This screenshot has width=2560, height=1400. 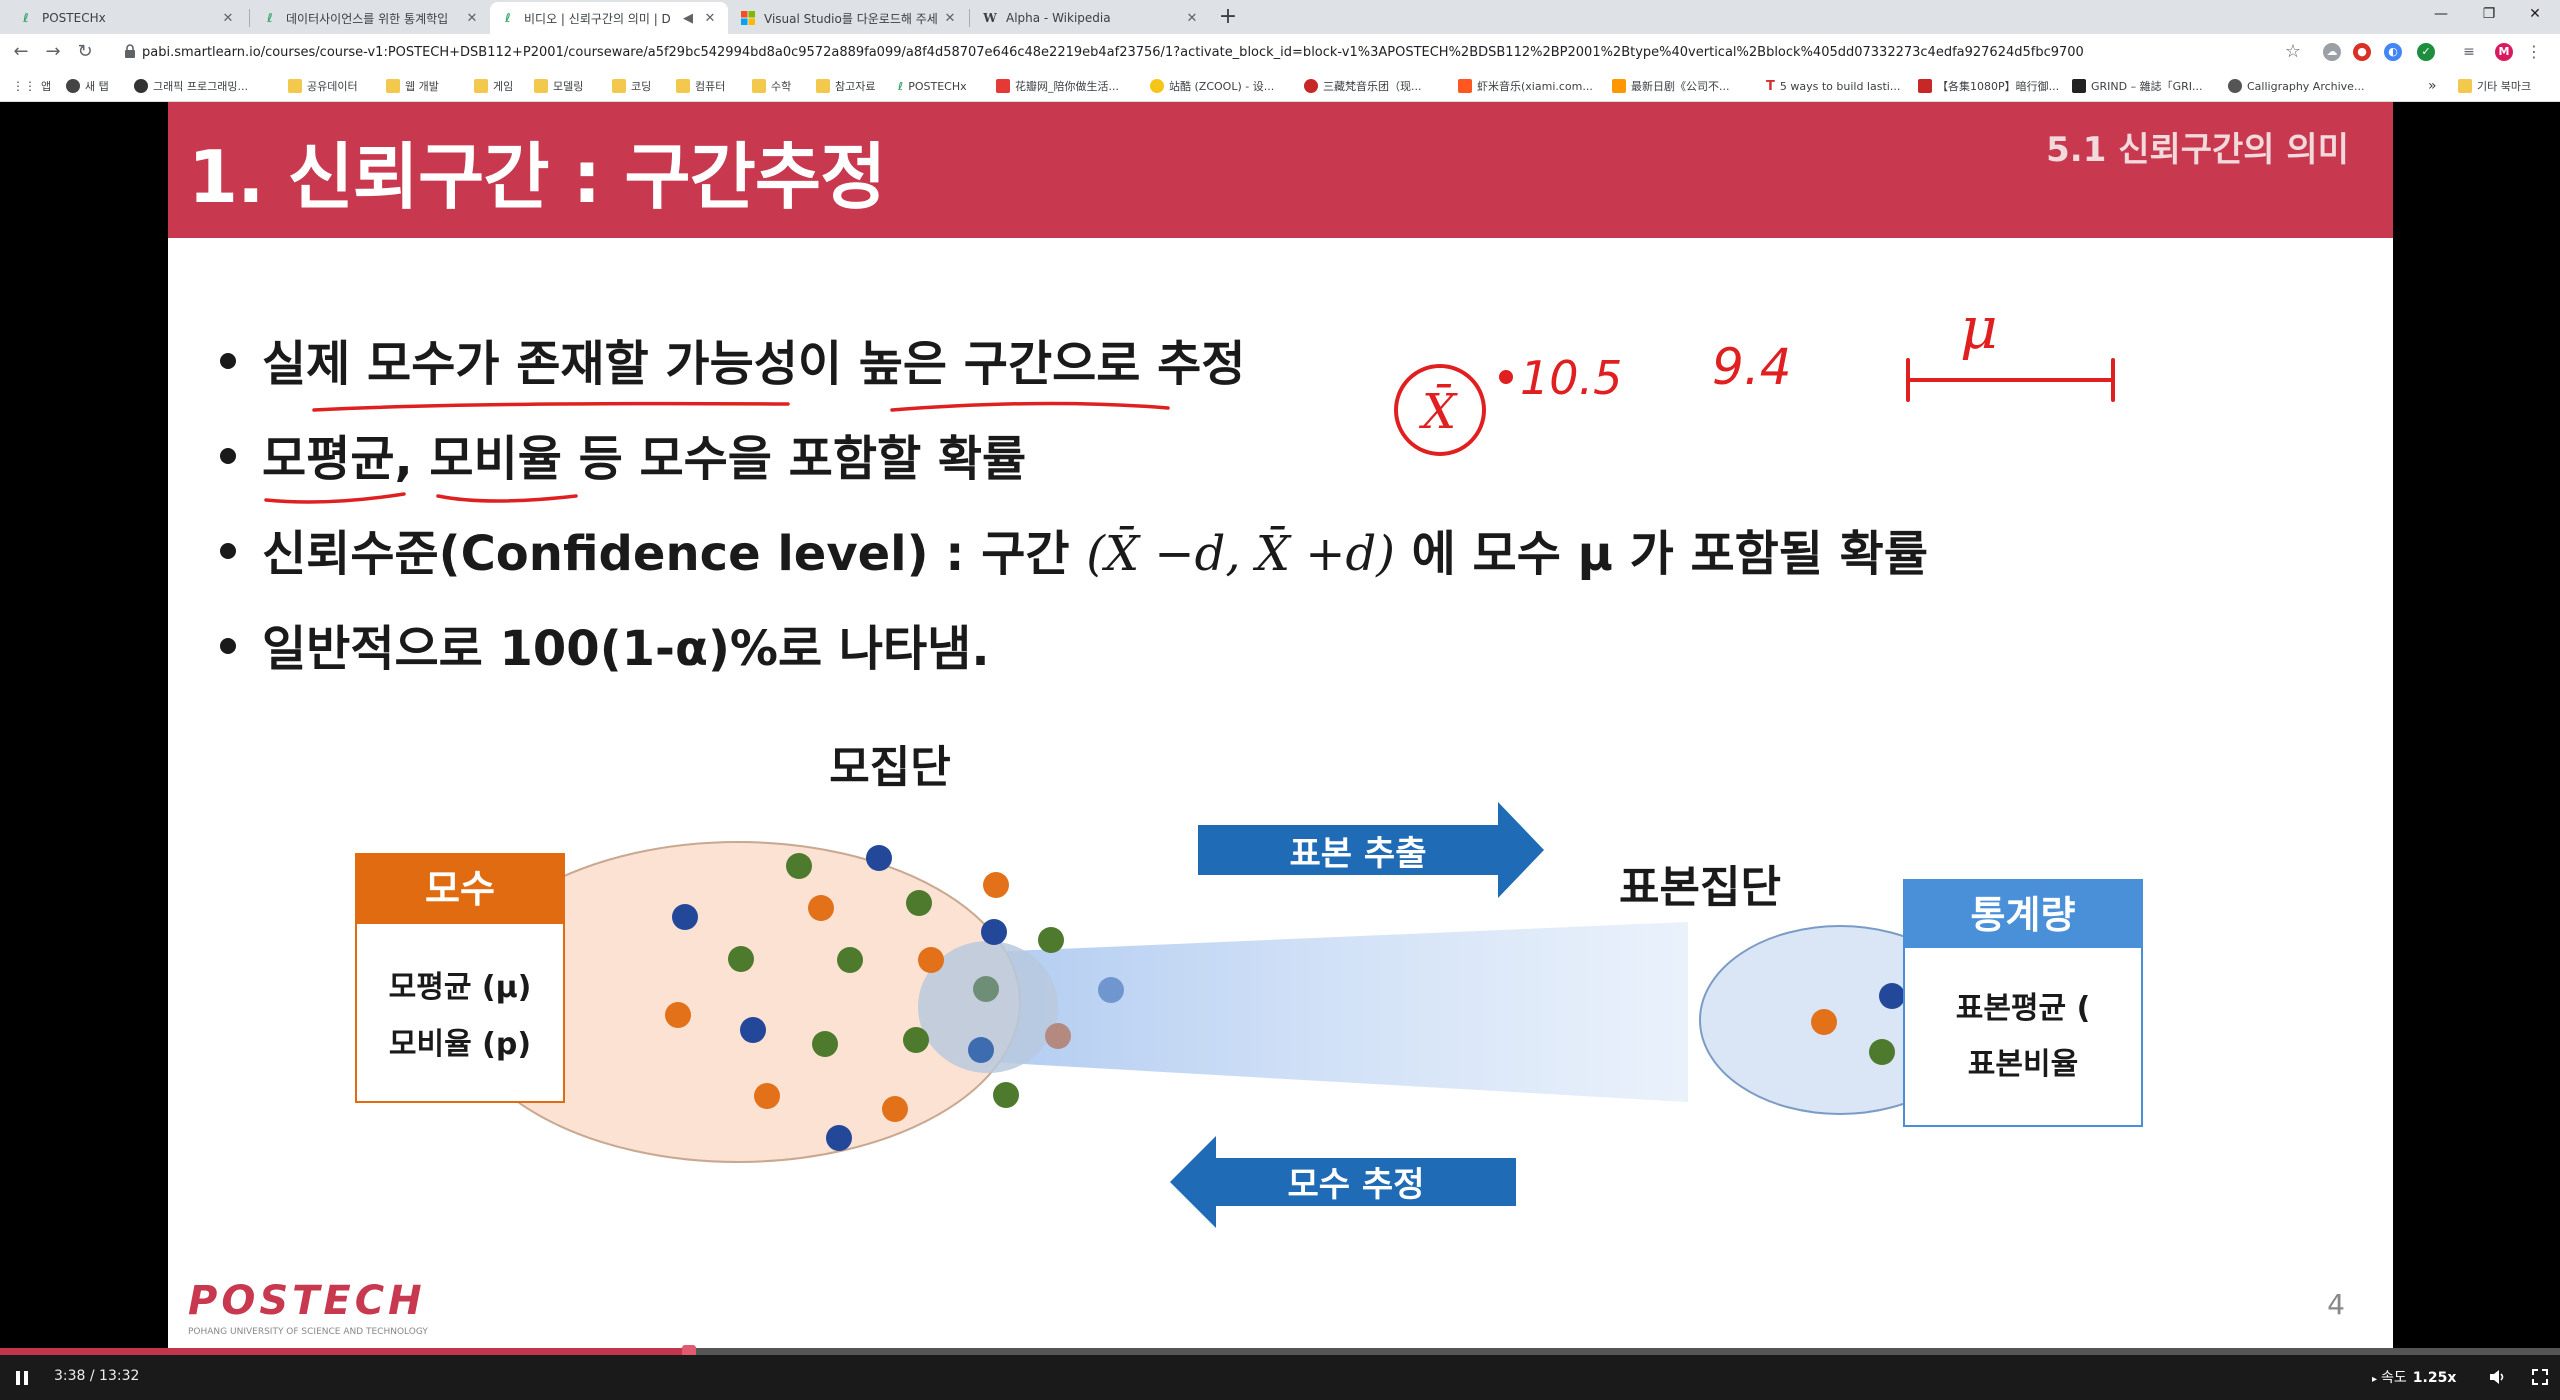 I want to click on svg-text: POSTECH, so click(x=307, y=1301).